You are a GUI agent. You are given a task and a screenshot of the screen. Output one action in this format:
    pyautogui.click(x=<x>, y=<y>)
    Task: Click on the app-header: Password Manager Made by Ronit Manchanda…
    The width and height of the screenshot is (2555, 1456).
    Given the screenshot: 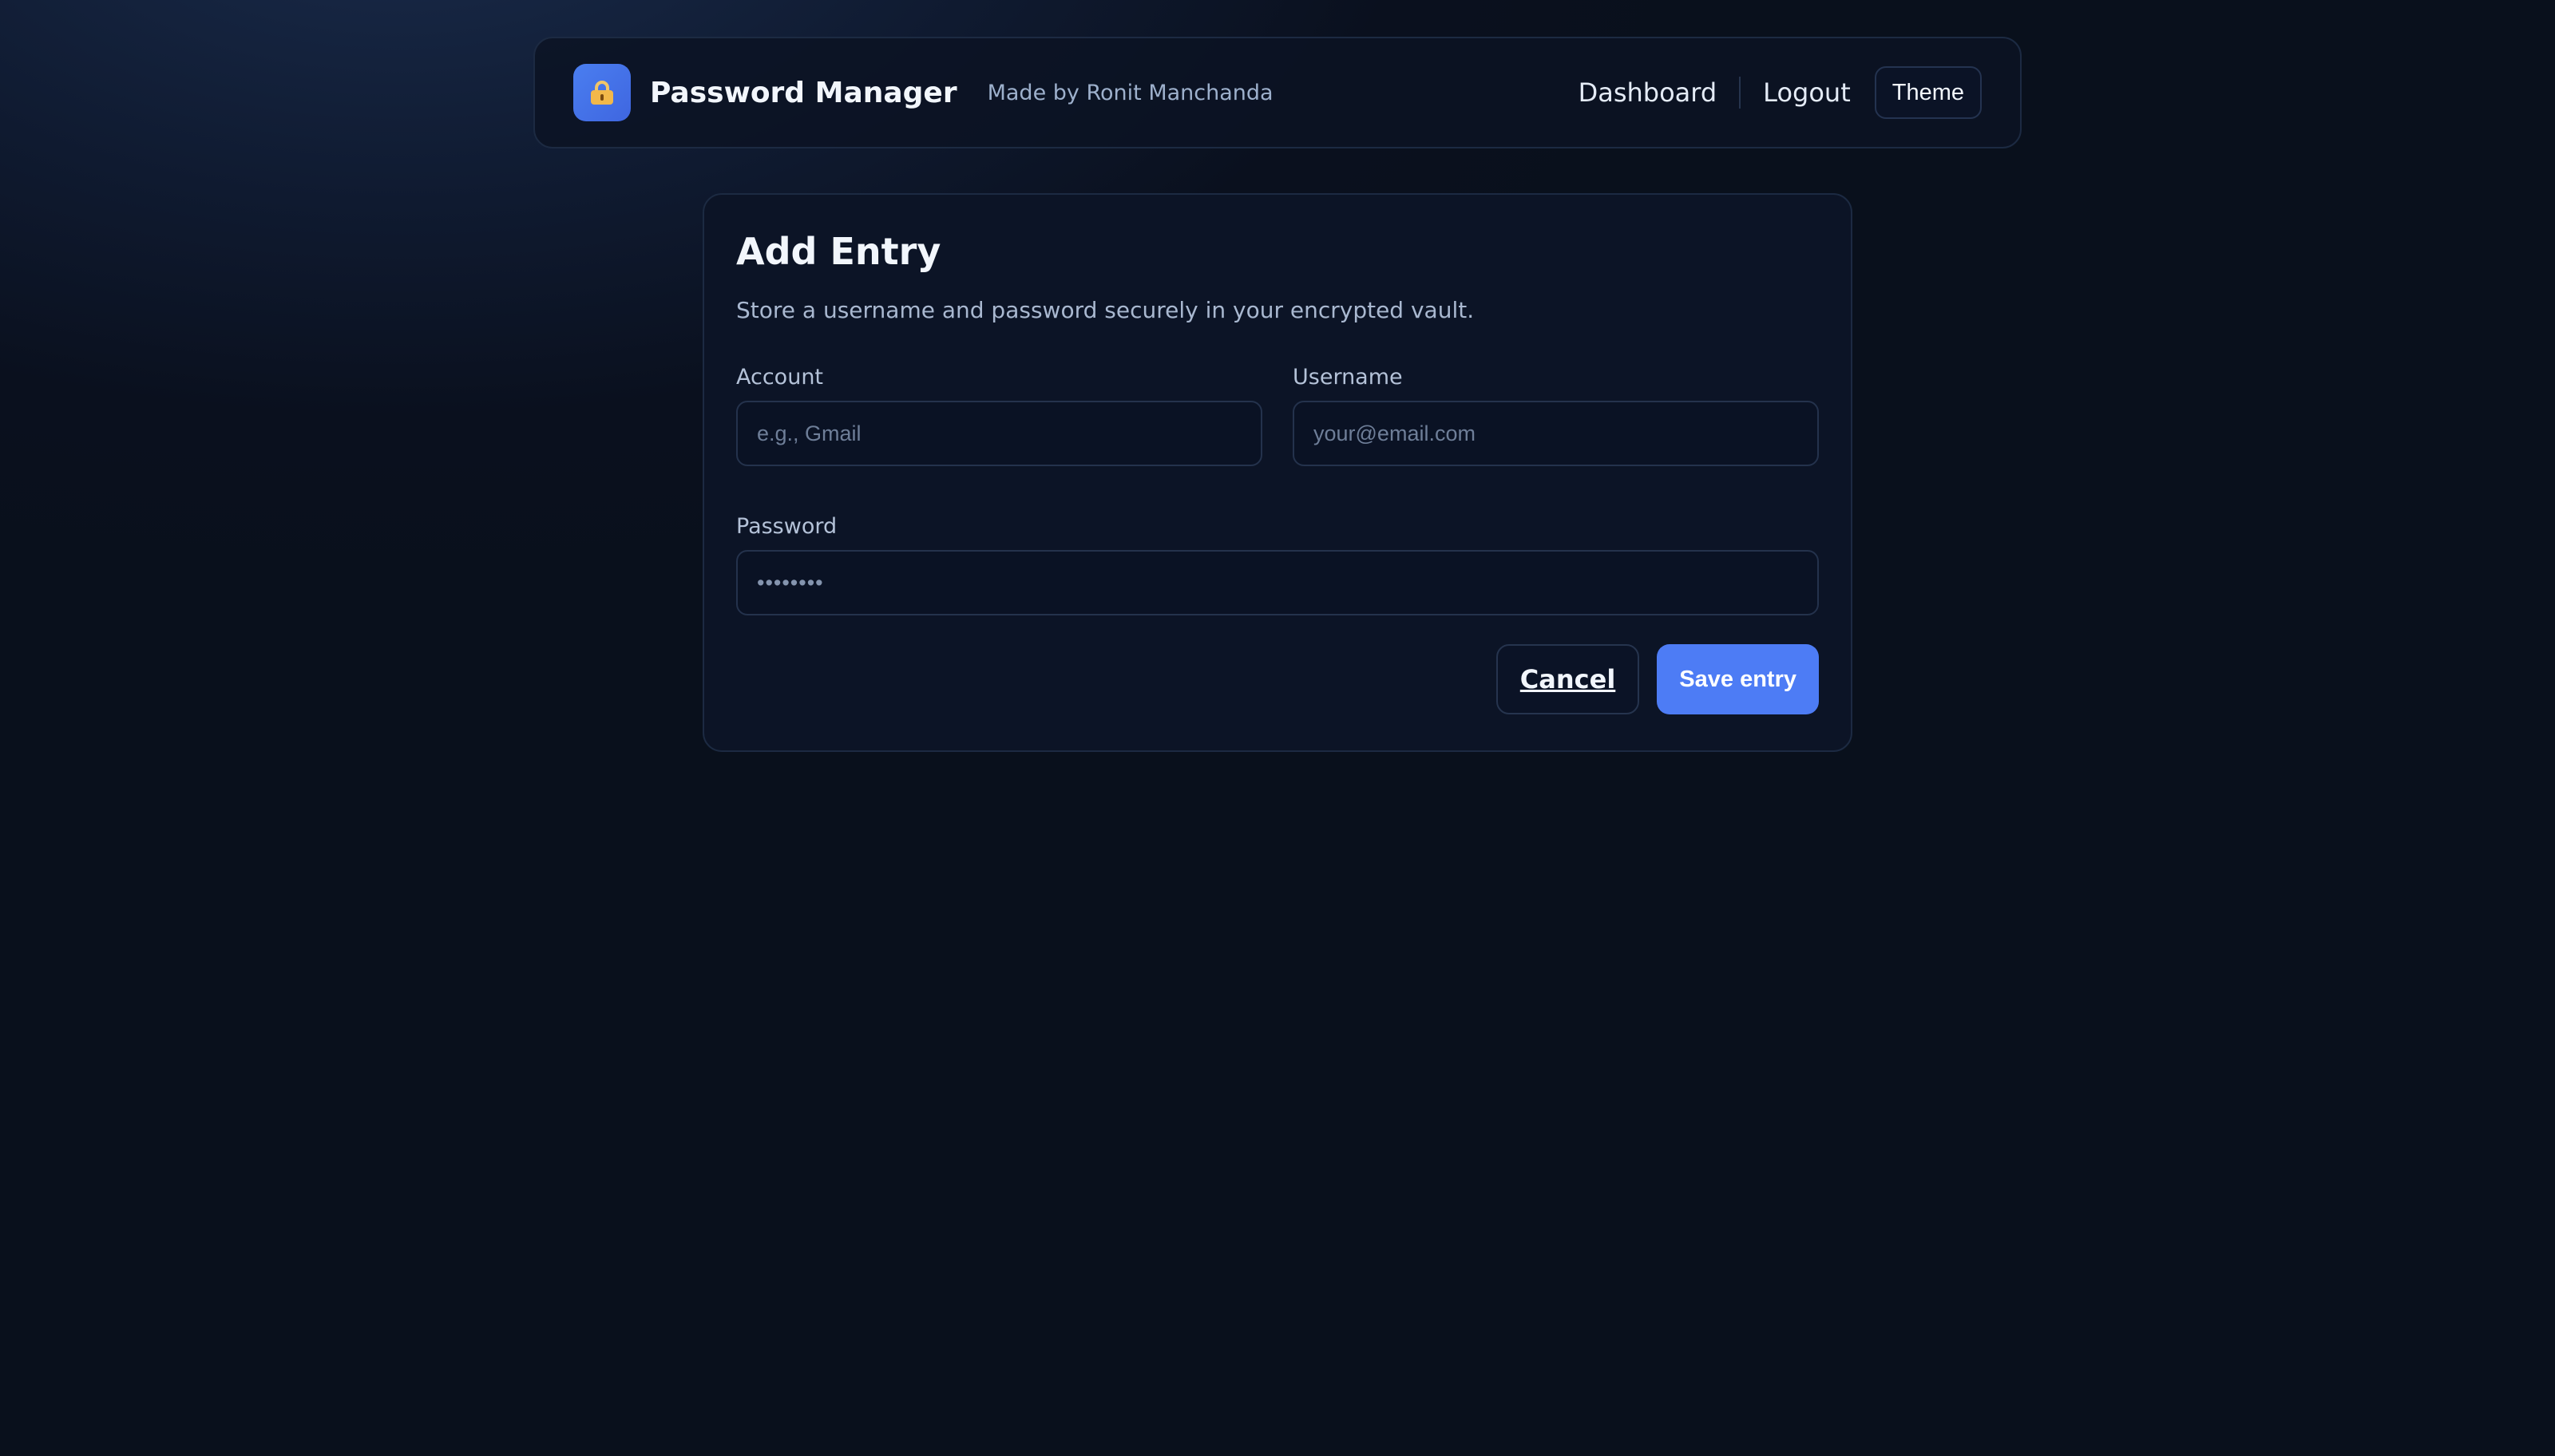 What is the action you would take?
    pyautogui.click(x=1277, y=92)
    